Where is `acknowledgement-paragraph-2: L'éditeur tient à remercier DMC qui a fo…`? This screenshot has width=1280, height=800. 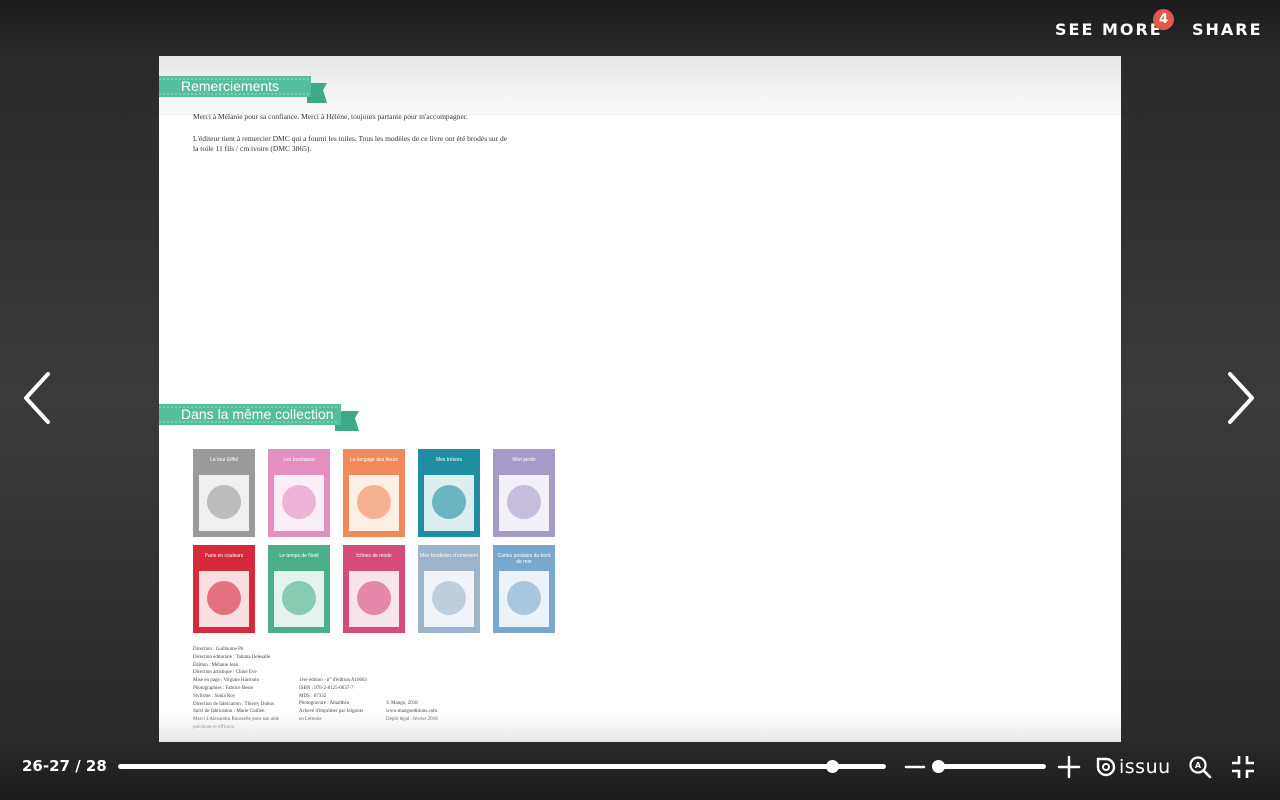 acknowledgement-paragraph-2: L'éditeur tient à remercier DMC qui a fo… is located at coordinates (350, 143).